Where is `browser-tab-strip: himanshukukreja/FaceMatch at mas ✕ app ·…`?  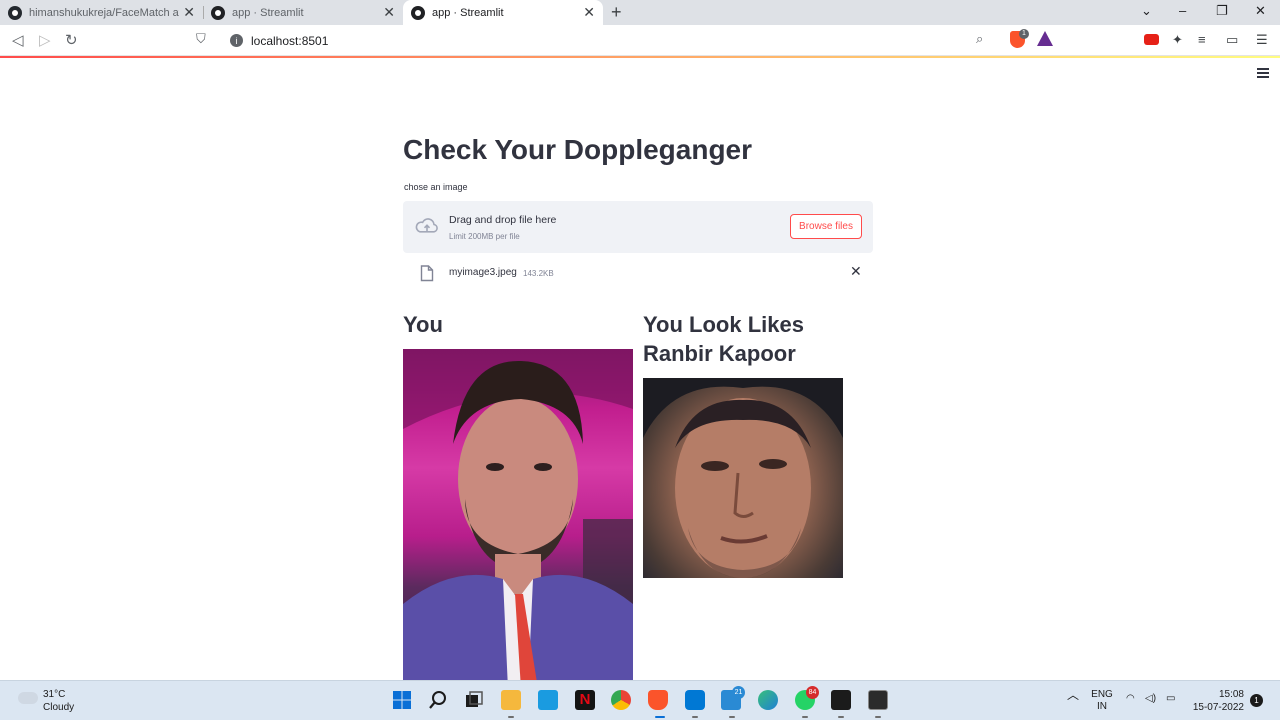 browser-tab-strip: himanshukukreja/FaceMatch at mas ✕ app ·… is located at coordinates (640, 12).